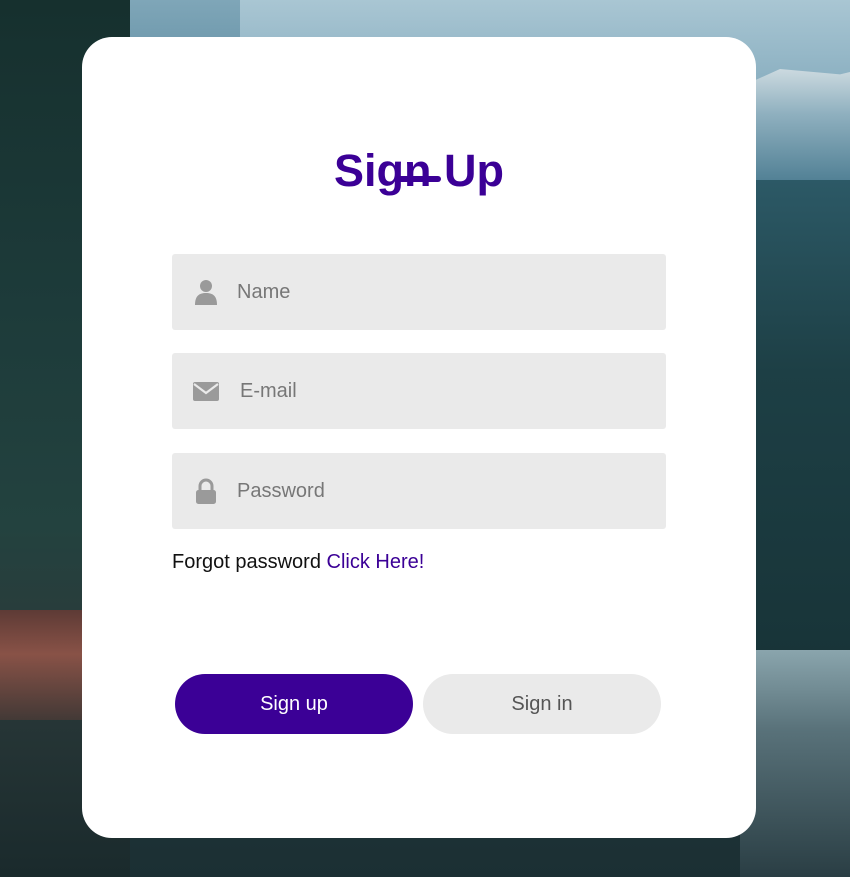 The image size is (850, 877). I want to click on name-field, so click(419, 292).